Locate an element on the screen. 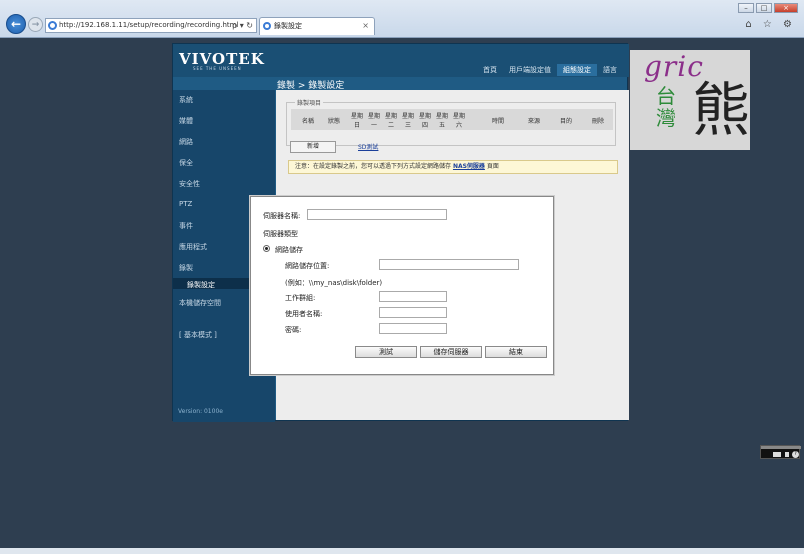 The image size is (804, 554). sd-test-link: SD測試 is located at coordinates (368, 146).